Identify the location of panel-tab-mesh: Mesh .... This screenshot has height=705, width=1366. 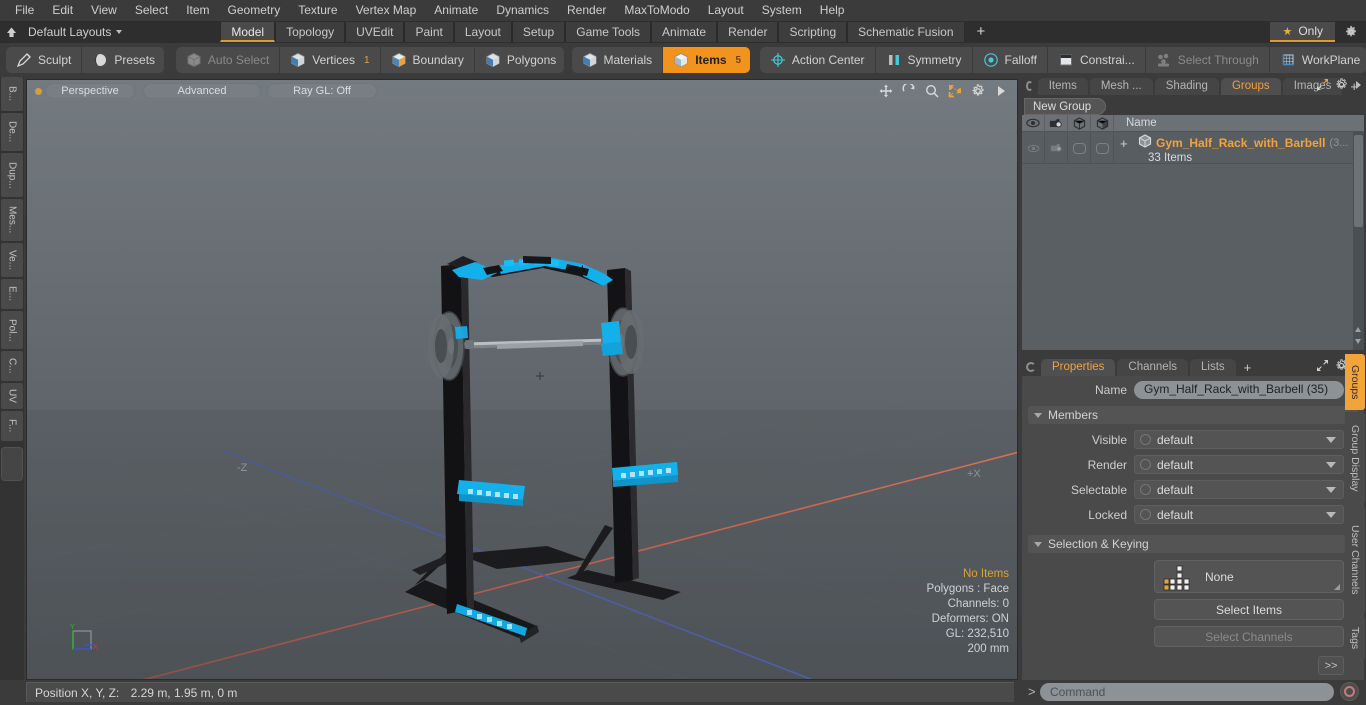
(1121, 86).